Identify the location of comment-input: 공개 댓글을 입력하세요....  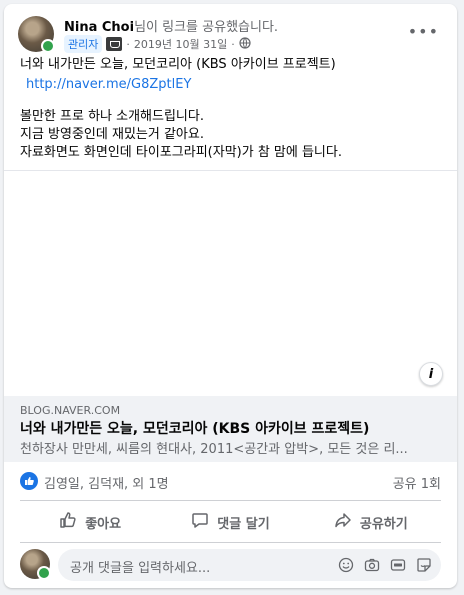
(249, 565).